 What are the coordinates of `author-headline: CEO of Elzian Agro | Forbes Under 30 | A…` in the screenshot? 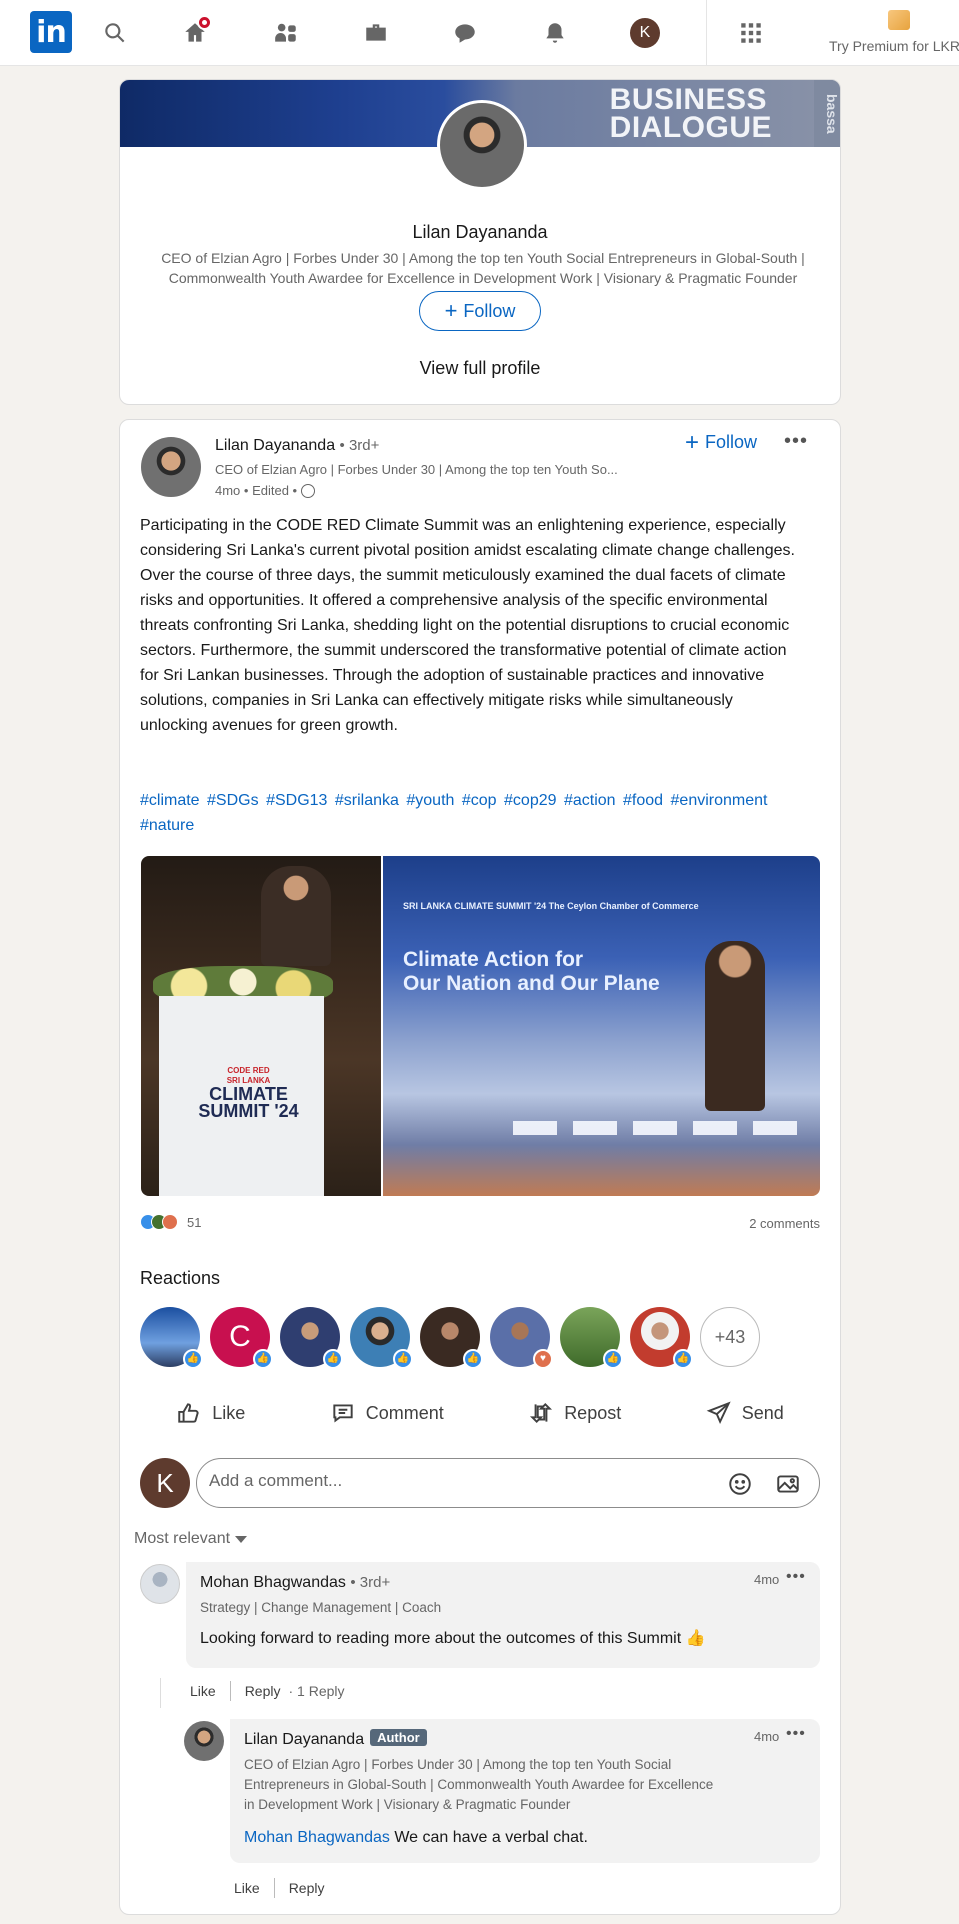 It's located at (416, 469).